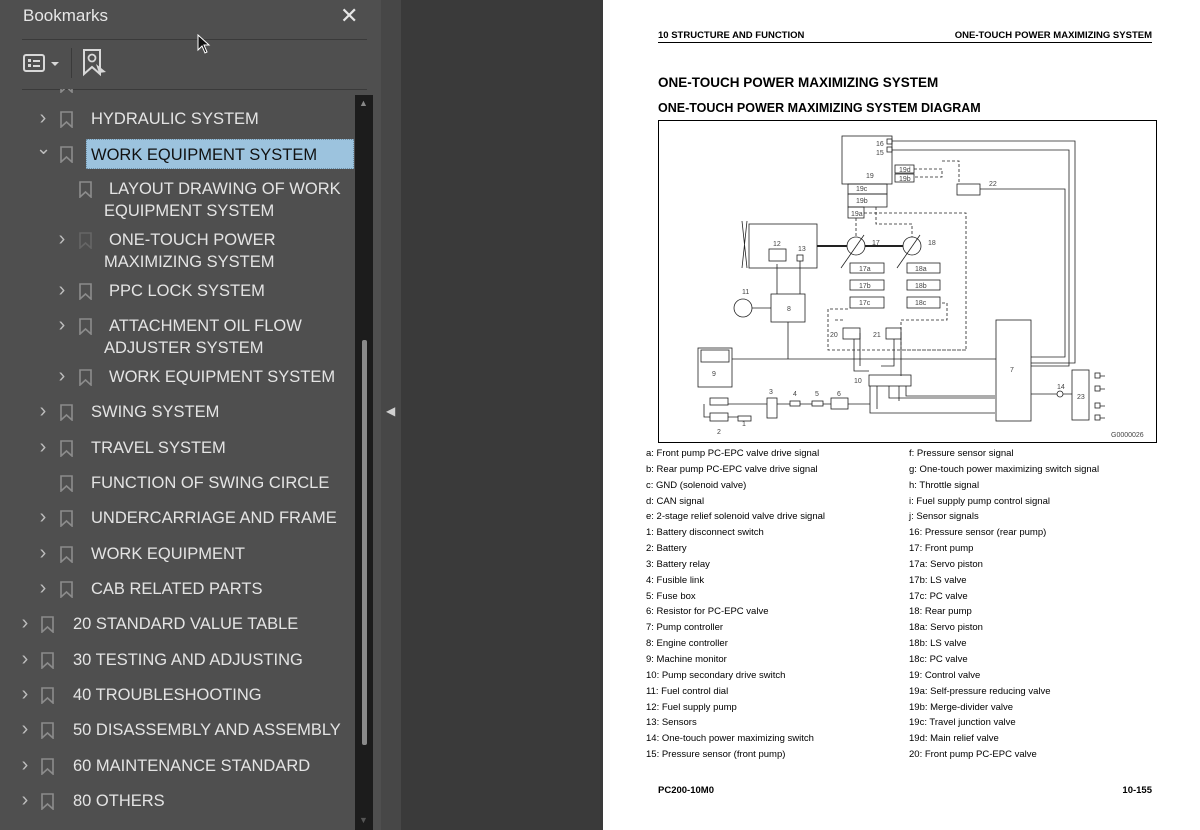 The height and width of the screenshot is (830, 1200). What do you see at coordinates (979, 501) in the screenshot?
I see `legend-item: i: Fuel supply pump control signal` at bounding box center [979, 501].